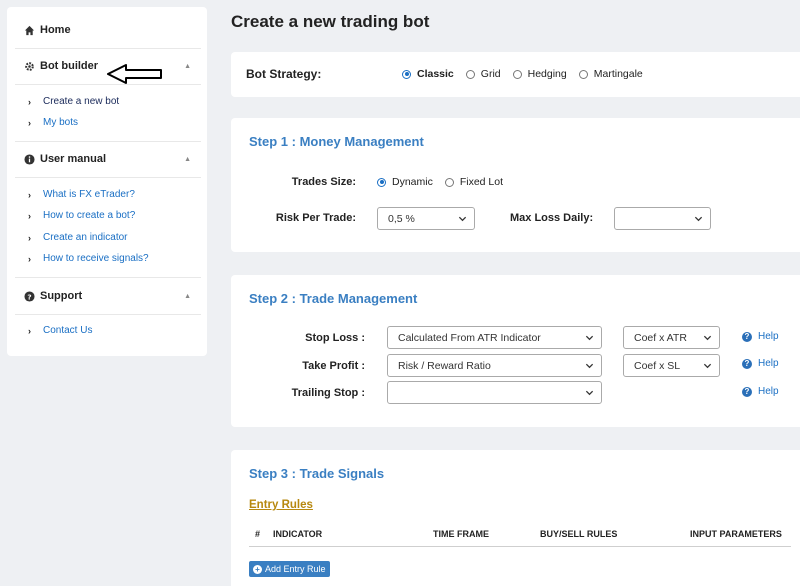 The height and width of the screenshot is (586, 800). What do you see at coordinates (333, 366) in the screenshot?
I see `take-profit-label: Take Profit :` at bounding box center [333, 366].